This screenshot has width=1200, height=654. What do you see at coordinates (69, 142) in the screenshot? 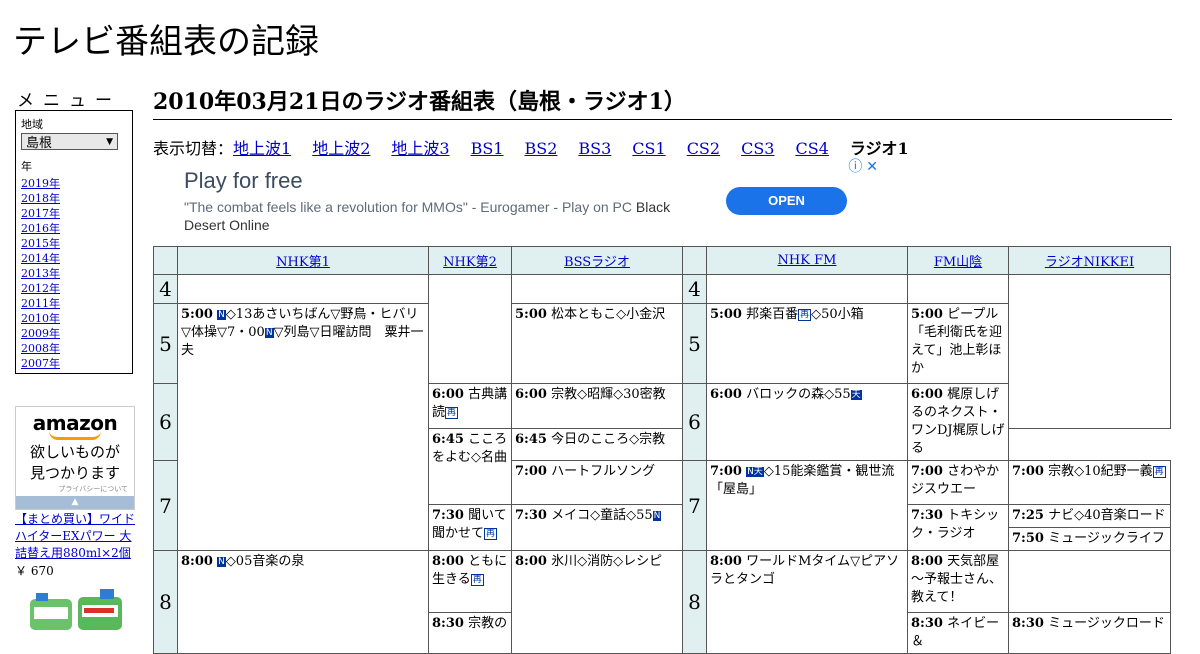
I see `region-select: 島根 ▼` at bounding box center [69, 142].